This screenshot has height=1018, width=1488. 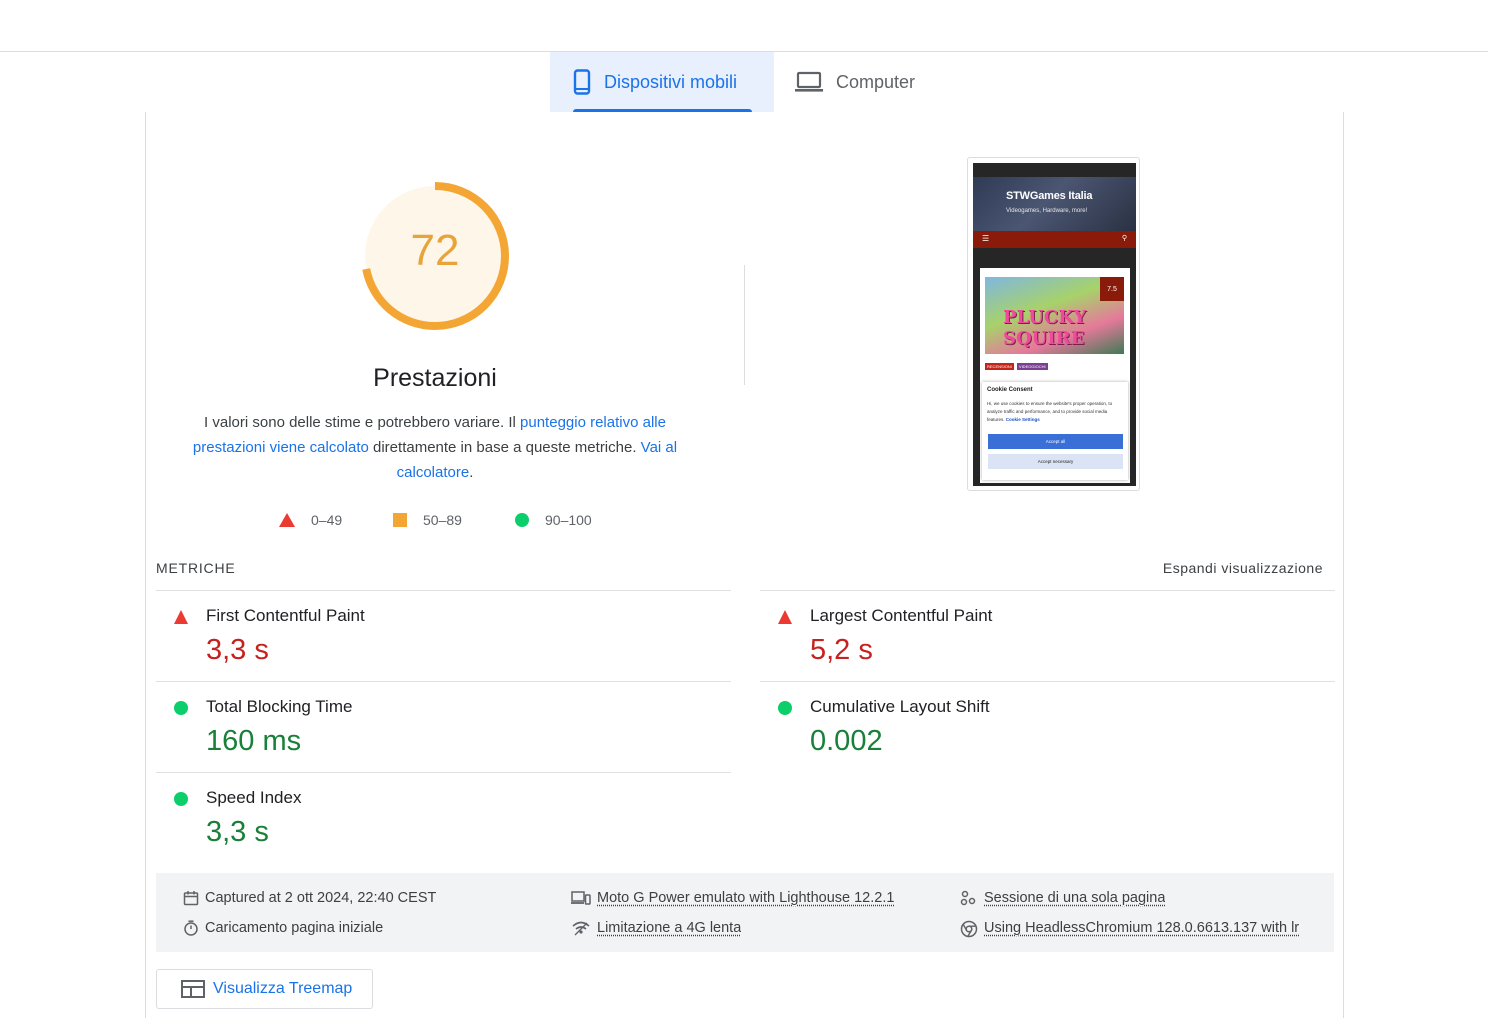 I want to click on timer-icon, so click(x=191, y=928).